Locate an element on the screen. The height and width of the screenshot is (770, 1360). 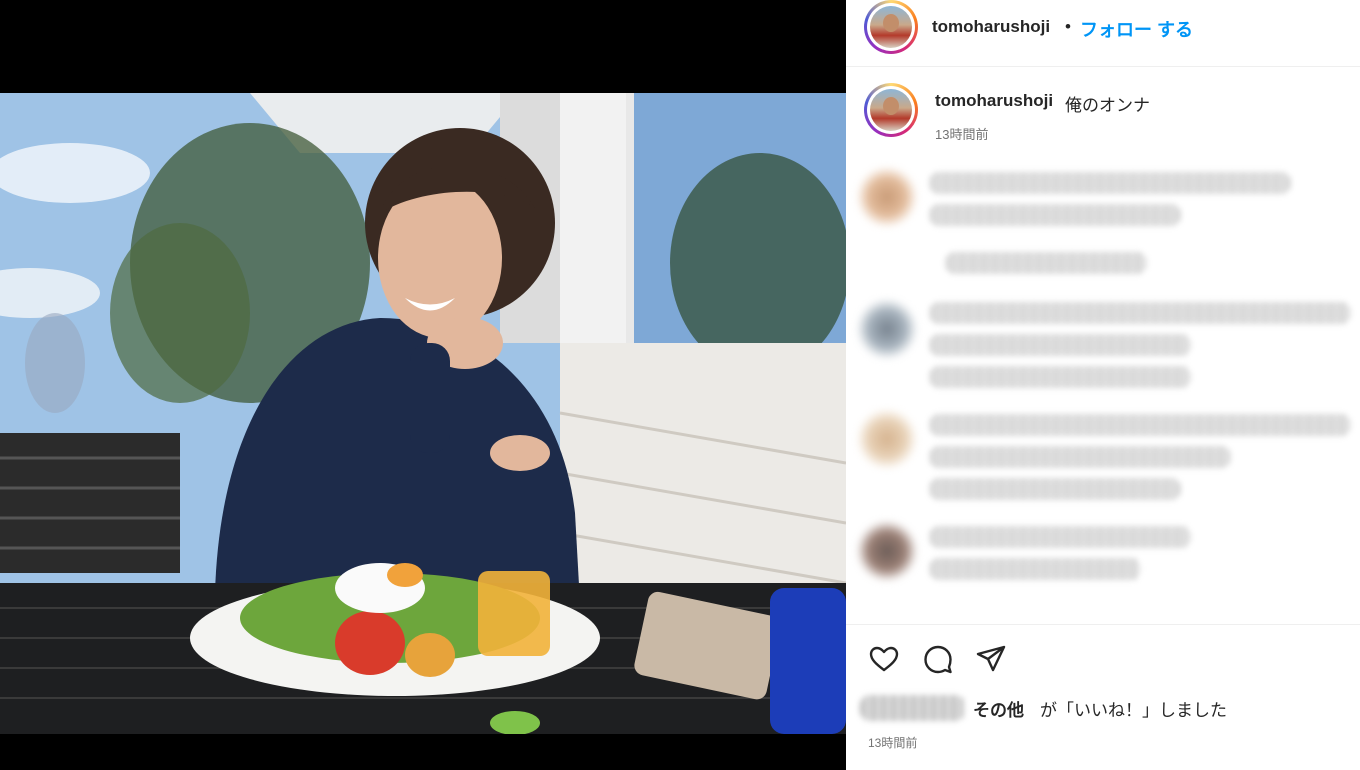
likes-summary: その他 が「いいね！」しました is located at coordinates (1100, 708).